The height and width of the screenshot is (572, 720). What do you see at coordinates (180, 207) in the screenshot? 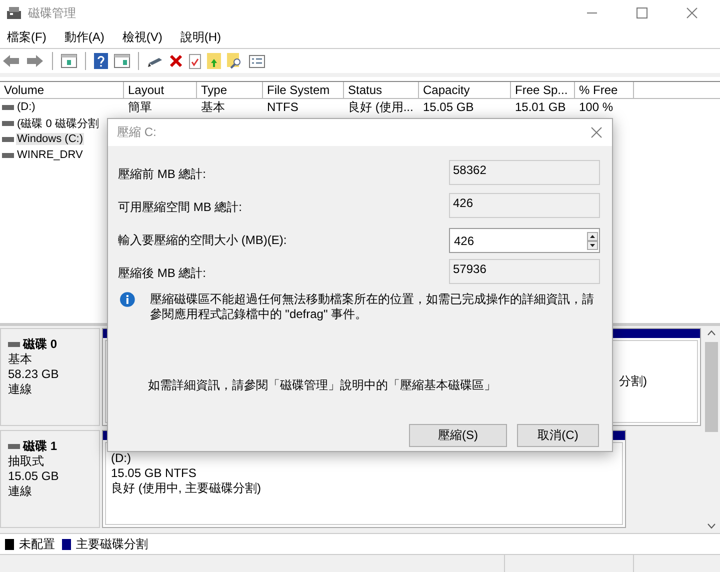
I see `field-label: 可用壓縮空間 MB 總計:` at bounding box center [180, 207].